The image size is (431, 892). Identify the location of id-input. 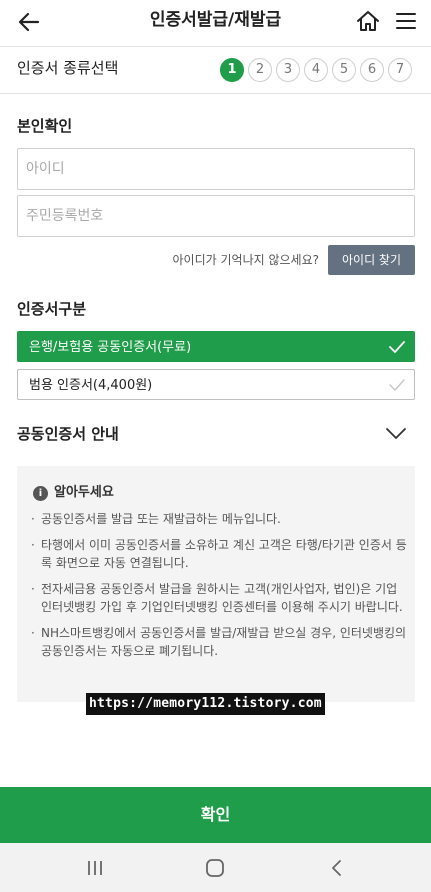
(216, 169).